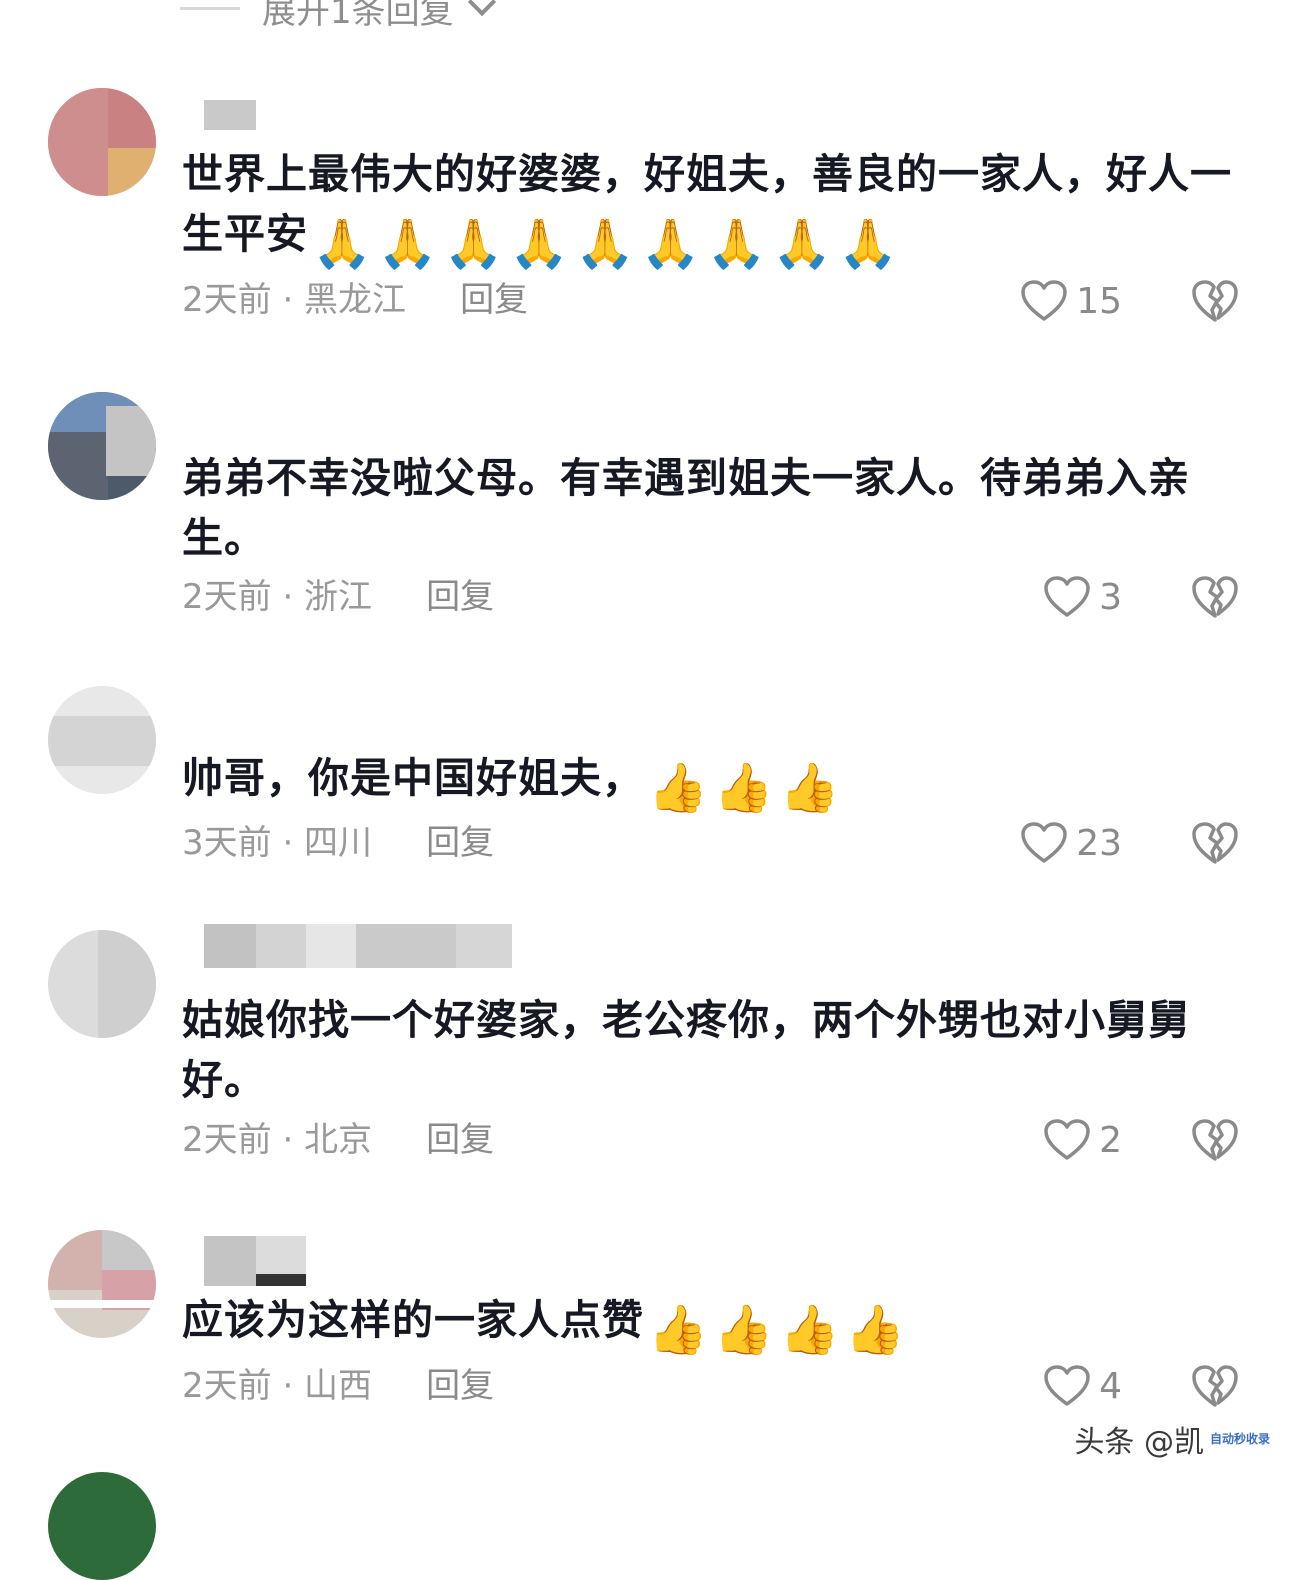 This screenshot has height=1580, width=1290. Describe the element at coordinates (1139, 1442) in the screenshot. I see `watermark-text: 头条 @凯` at that location.